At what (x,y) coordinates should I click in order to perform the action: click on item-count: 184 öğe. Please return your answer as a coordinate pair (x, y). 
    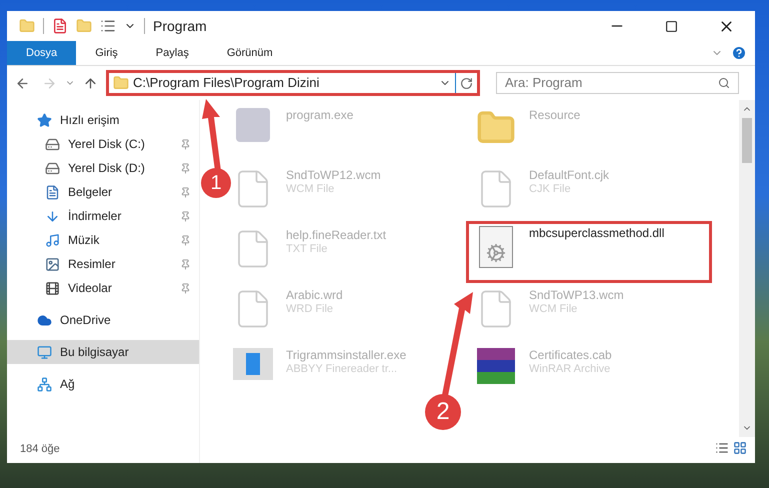
    Looking at the image, I should click on (40, 449).